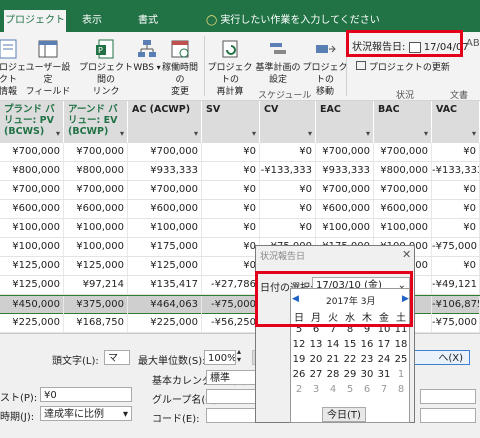 The image size is (480, 438). I want to click on calendar-day: 5, so click(350, 389).